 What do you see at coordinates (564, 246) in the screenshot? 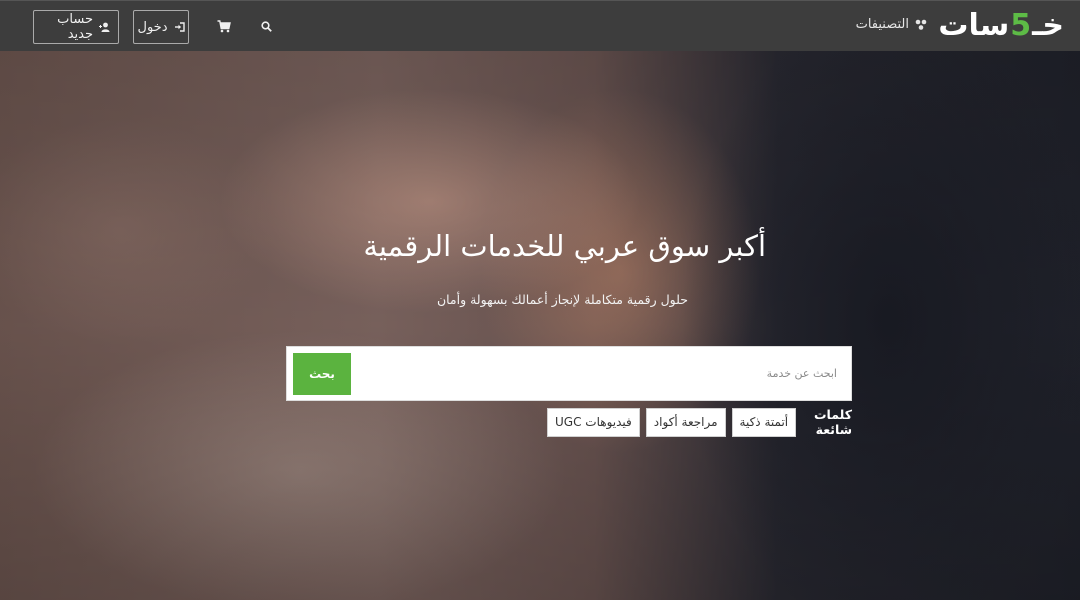
I see `hero-title: أكبر سوق عربي للخدمات الرقمية` at bounding box center [564, 246].